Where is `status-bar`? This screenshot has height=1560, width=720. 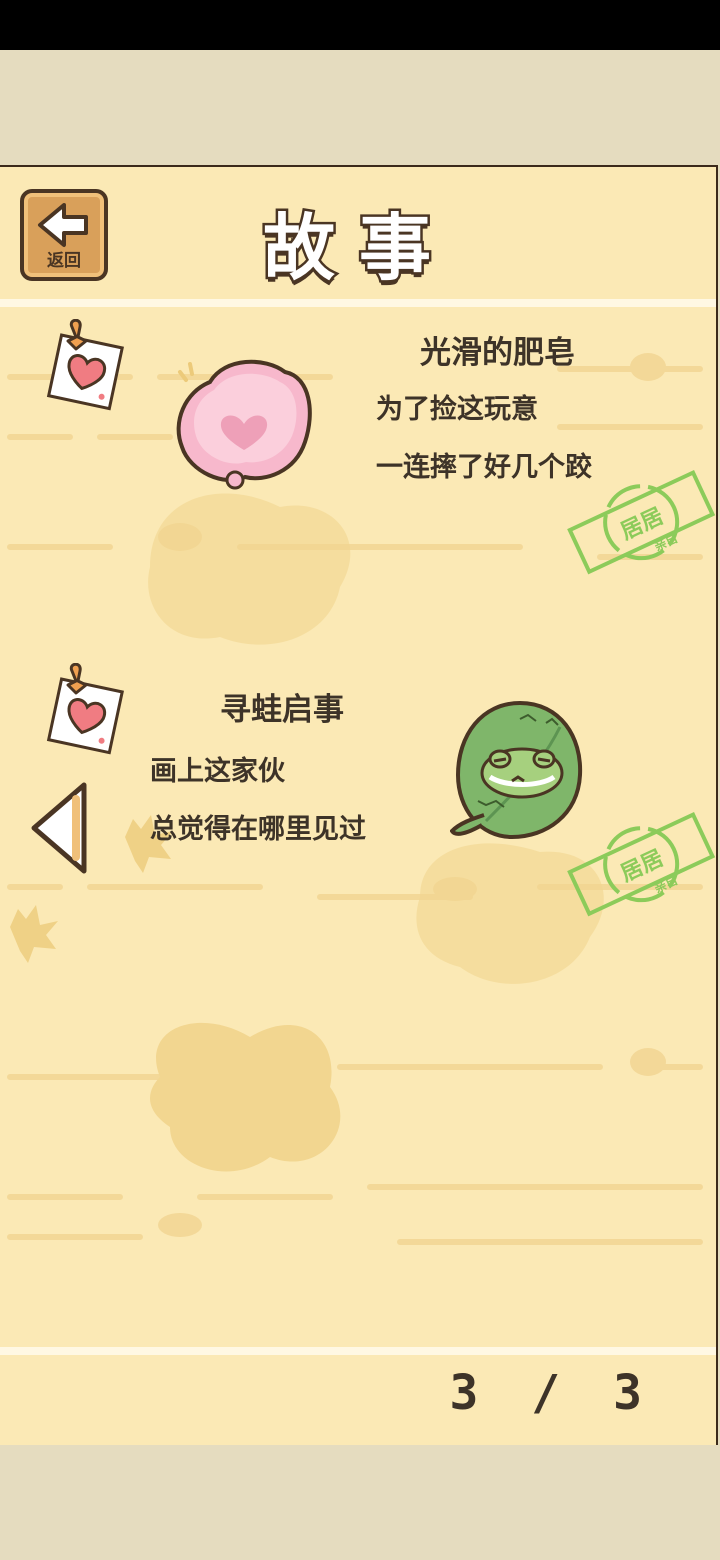 status-bar is located at coordinates (360, 25).